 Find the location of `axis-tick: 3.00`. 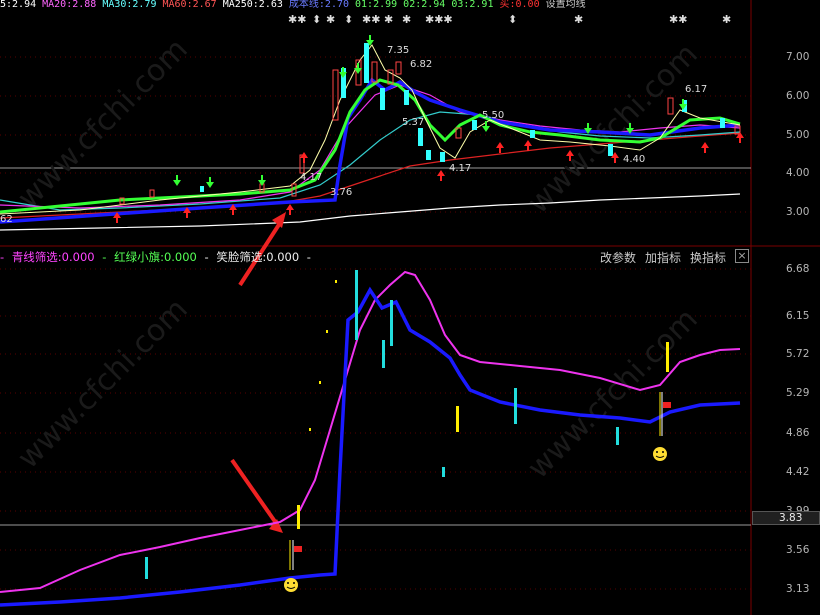

axis-tick: 3.00 is located at coordinates (798, 212).